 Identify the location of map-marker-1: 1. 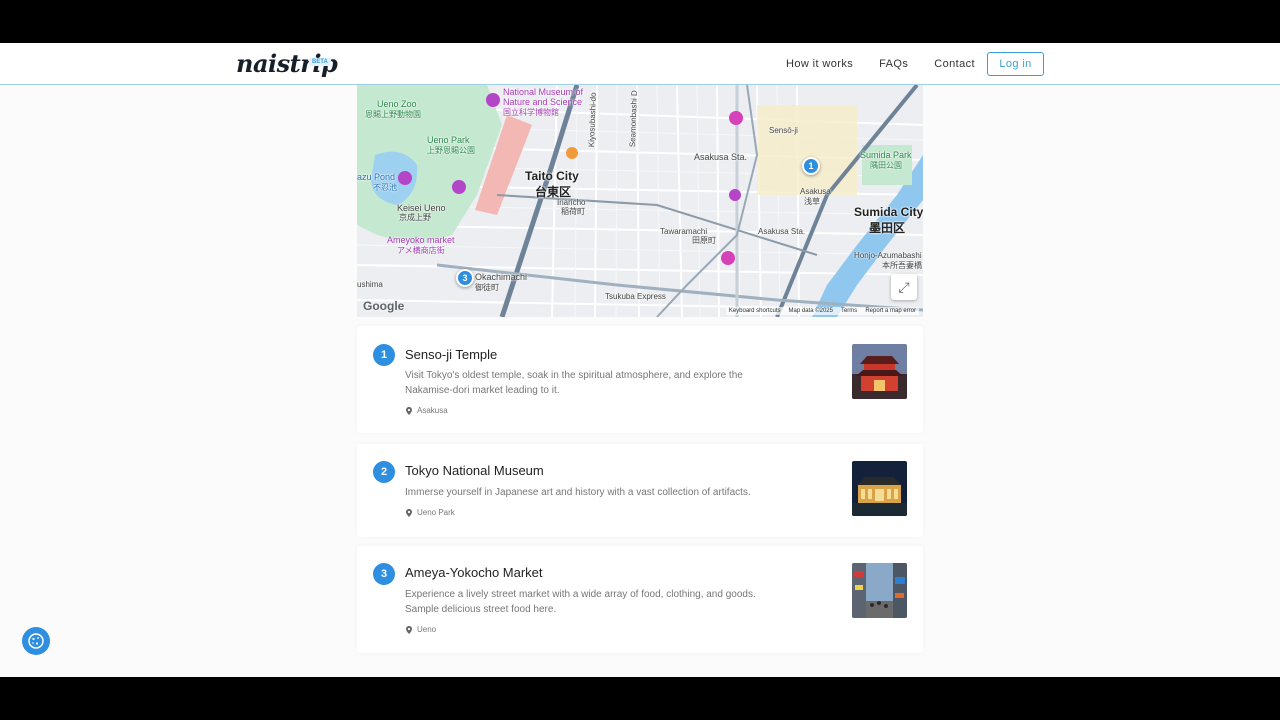
(811, 166).